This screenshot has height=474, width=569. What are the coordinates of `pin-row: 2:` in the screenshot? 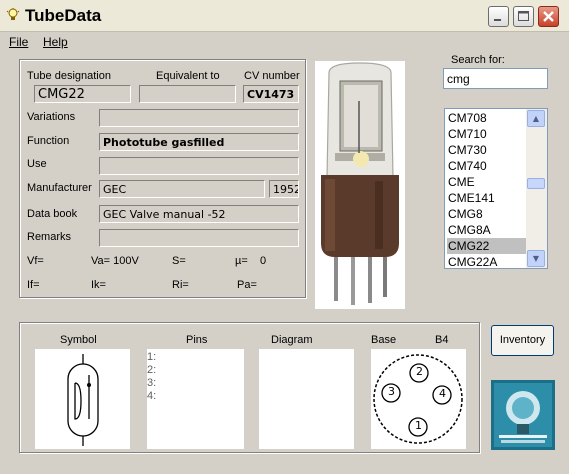 It's located at (152, 370).